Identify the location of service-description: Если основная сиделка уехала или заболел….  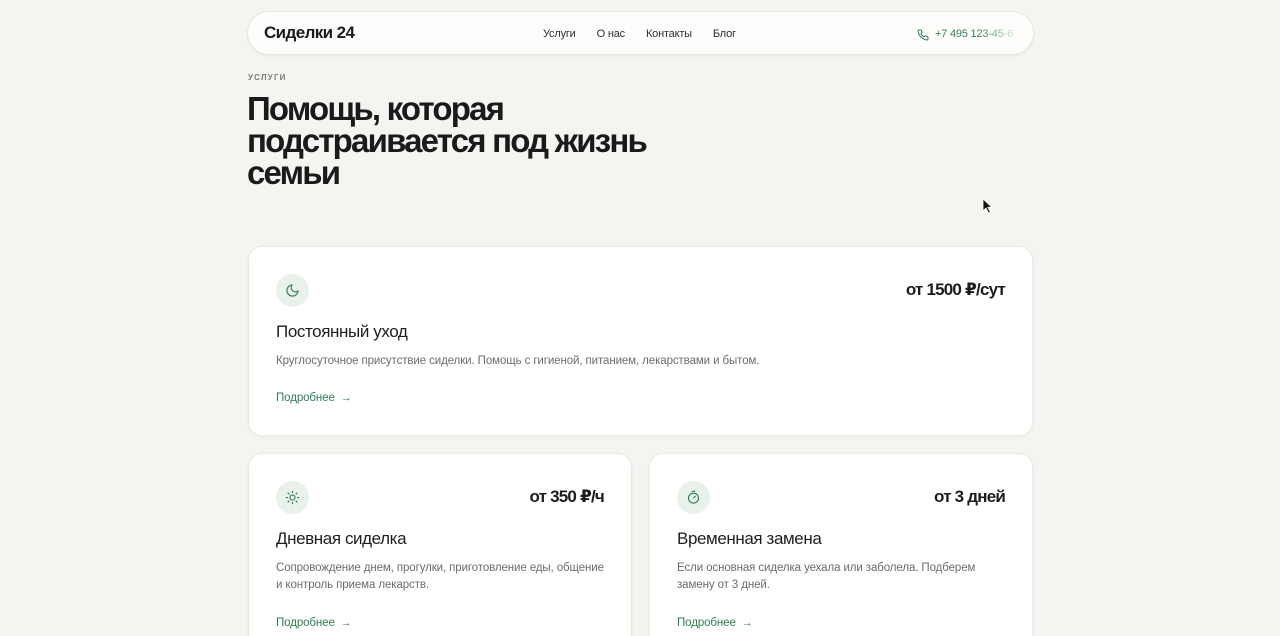
(826, 576).